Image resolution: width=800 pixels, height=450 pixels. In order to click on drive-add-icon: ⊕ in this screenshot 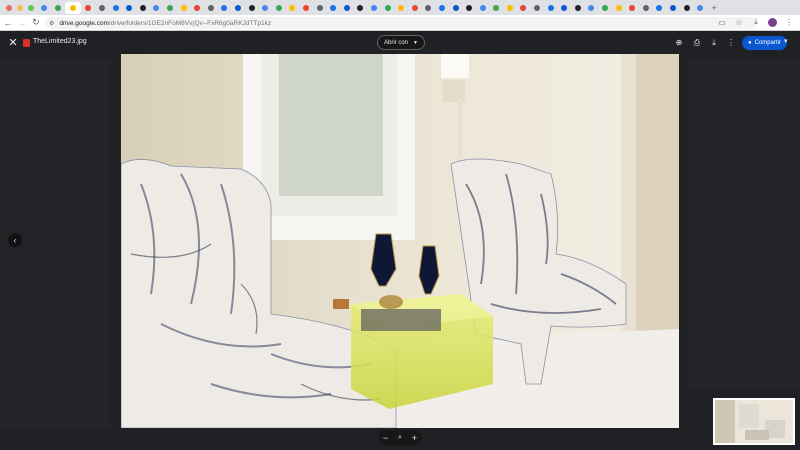, I will do `click(679, 42)`.